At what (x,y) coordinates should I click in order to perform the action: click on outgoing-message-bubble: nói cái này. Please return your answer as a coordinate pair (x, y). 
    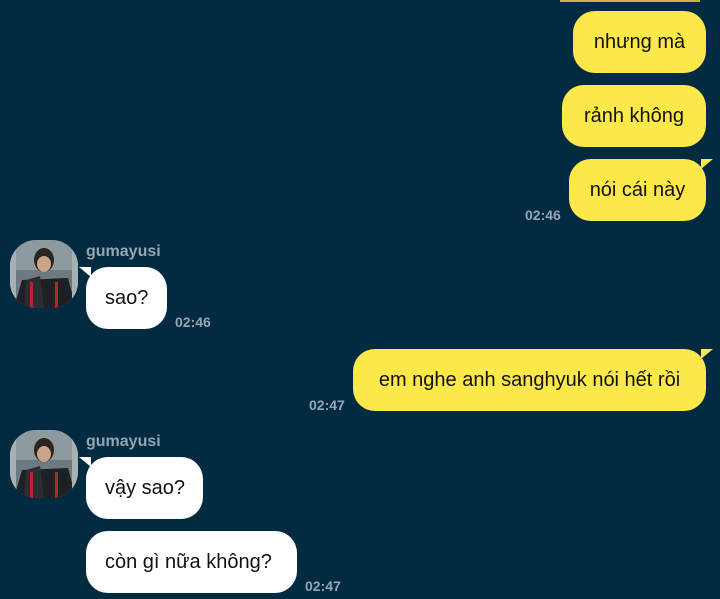
    Looking at the image, I should click on (641, 190).